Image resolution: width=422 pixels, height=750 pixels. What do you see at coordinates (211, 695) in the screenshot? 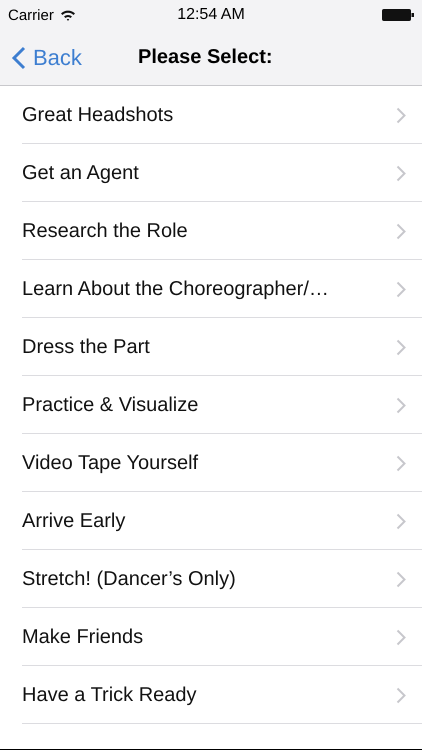
I see `list-item: Have a Trick Ready` at bounding box center [211, 695].